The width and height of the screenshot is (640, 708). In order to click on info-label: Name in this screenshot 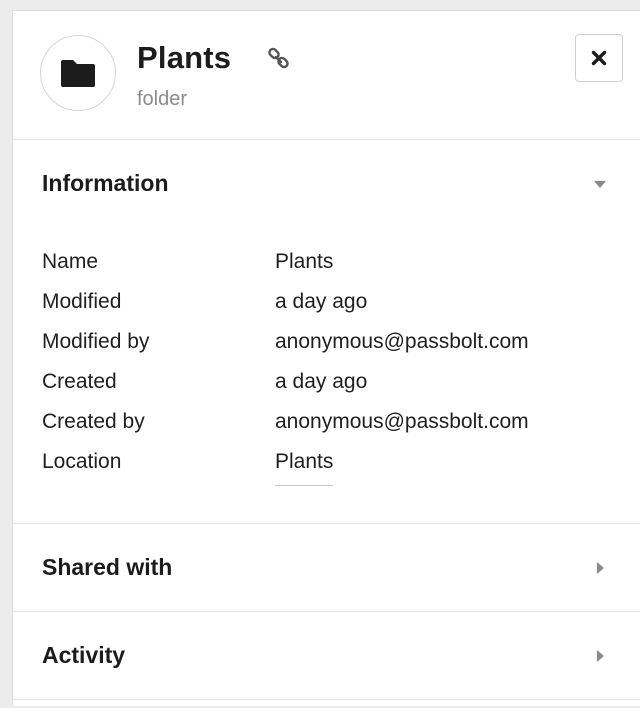, I will do `click(70, 261)`.